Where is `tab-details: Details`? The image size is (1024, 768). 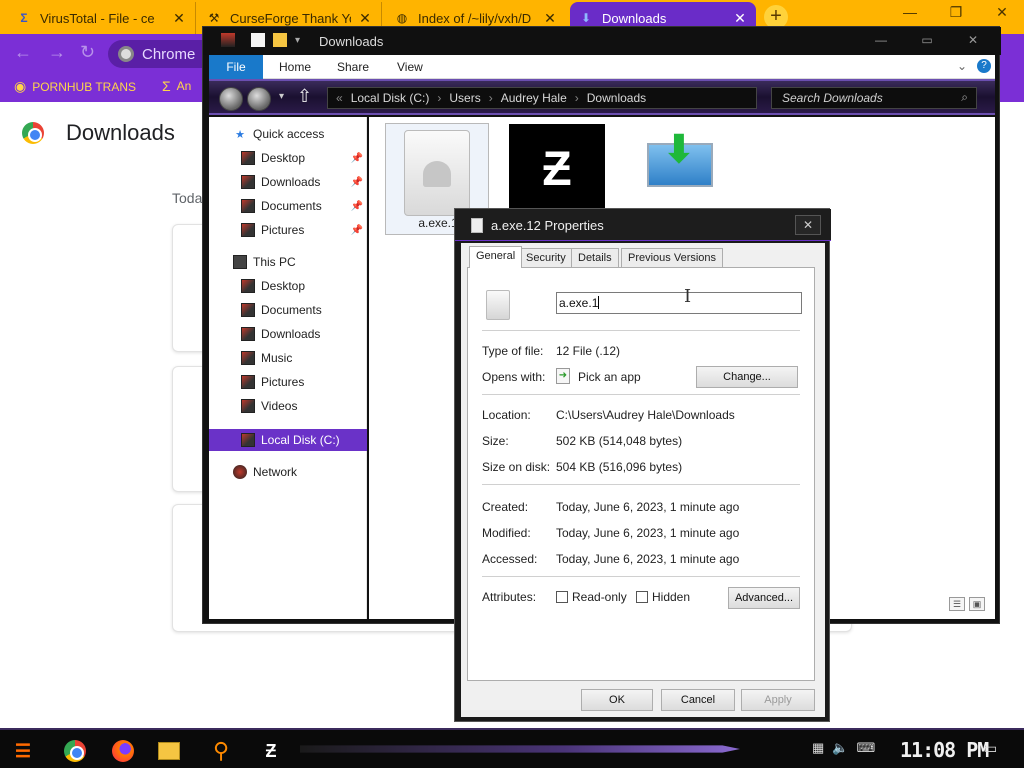 tab-details: Details is located at coordinates (595, 258).